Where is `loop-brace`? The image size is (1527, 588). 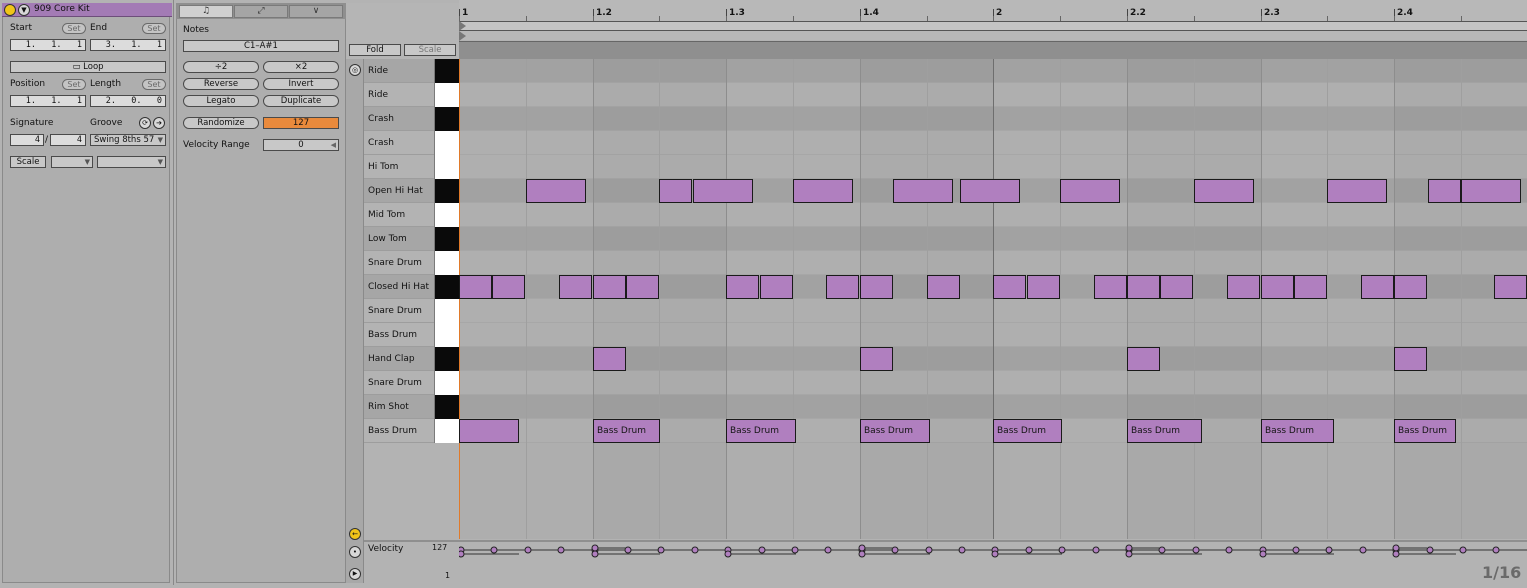
loop-brace is located at coordinates (993, 26).